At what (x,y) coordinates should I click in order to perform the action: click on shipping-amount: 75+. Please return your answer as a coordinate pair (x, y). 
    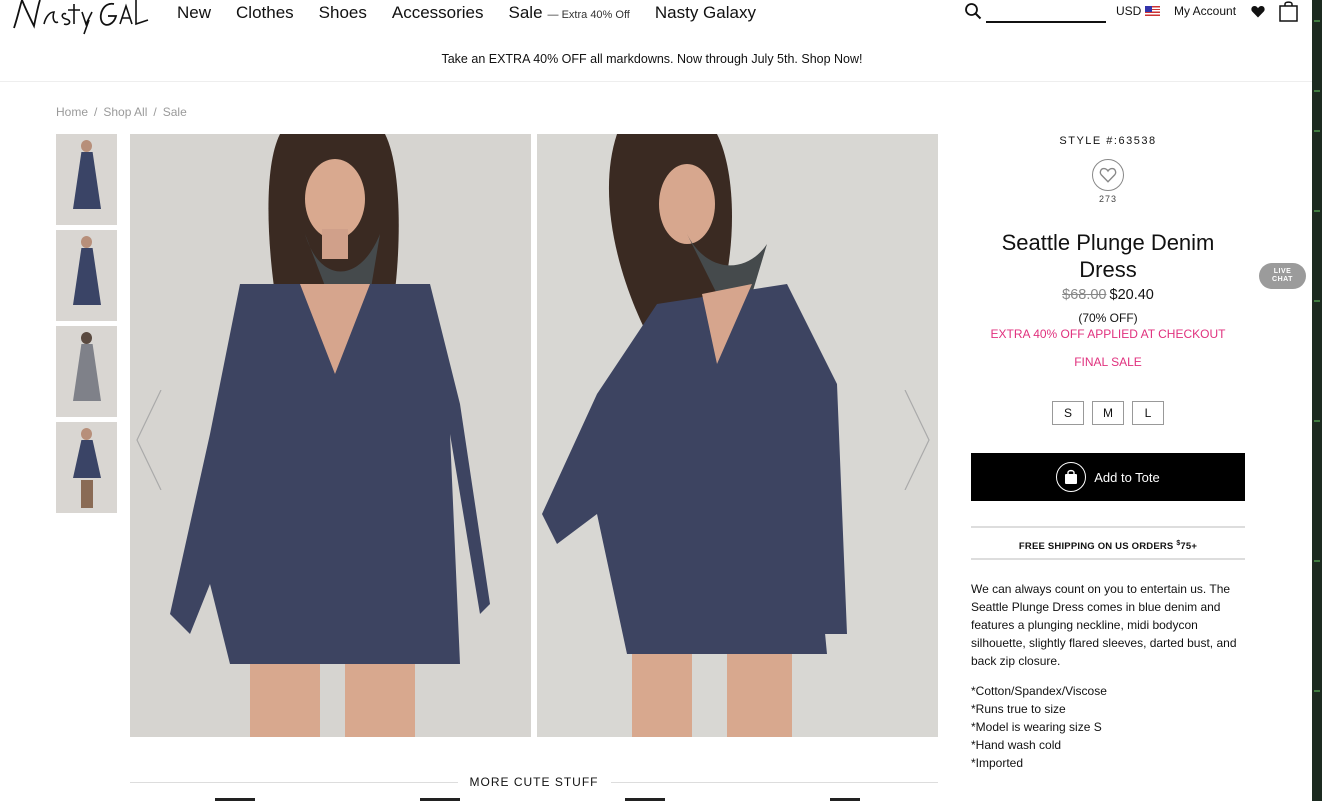
    Looking at the image, I should click on (1189, 547).